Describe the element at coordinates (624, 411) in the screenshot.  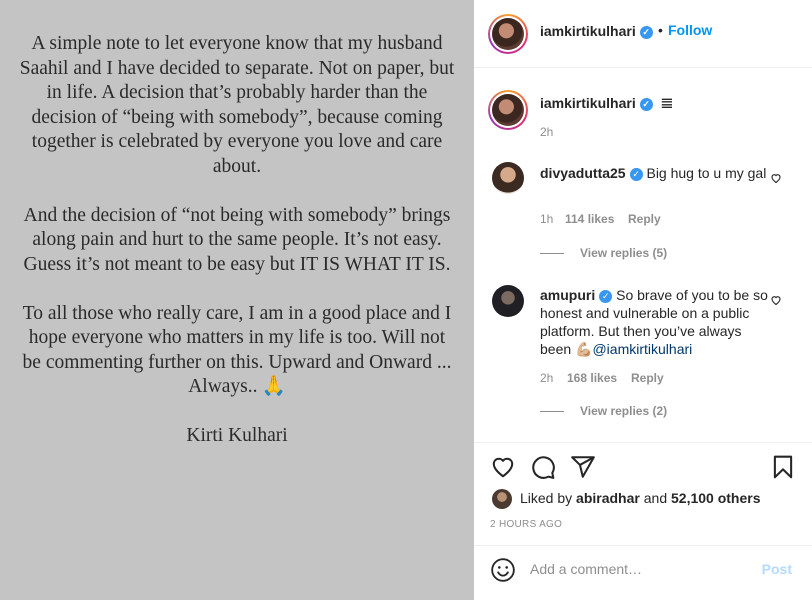
I see `view-replies-label: View replies (2)` at that location.